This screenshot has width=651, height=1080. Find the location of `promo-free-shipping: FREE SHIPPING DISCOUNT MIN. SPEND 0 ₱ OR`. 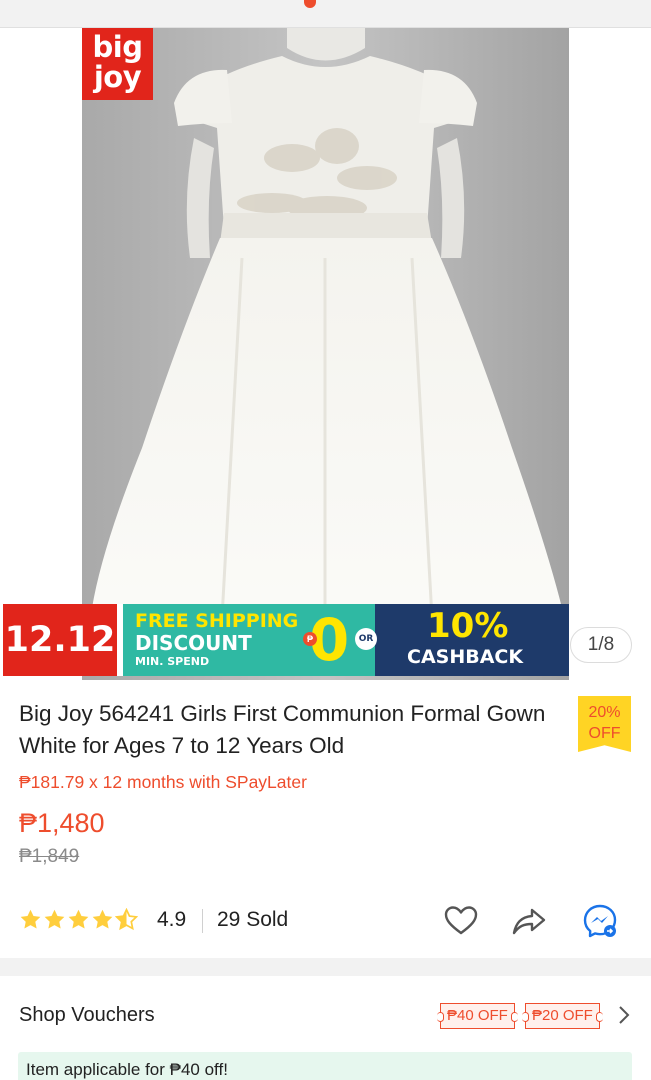

promo-free-shipping: FREE SHIPPING DISCOUNT MIN. SPEND 0 ₱ OR is located at coordinates (250, 640).